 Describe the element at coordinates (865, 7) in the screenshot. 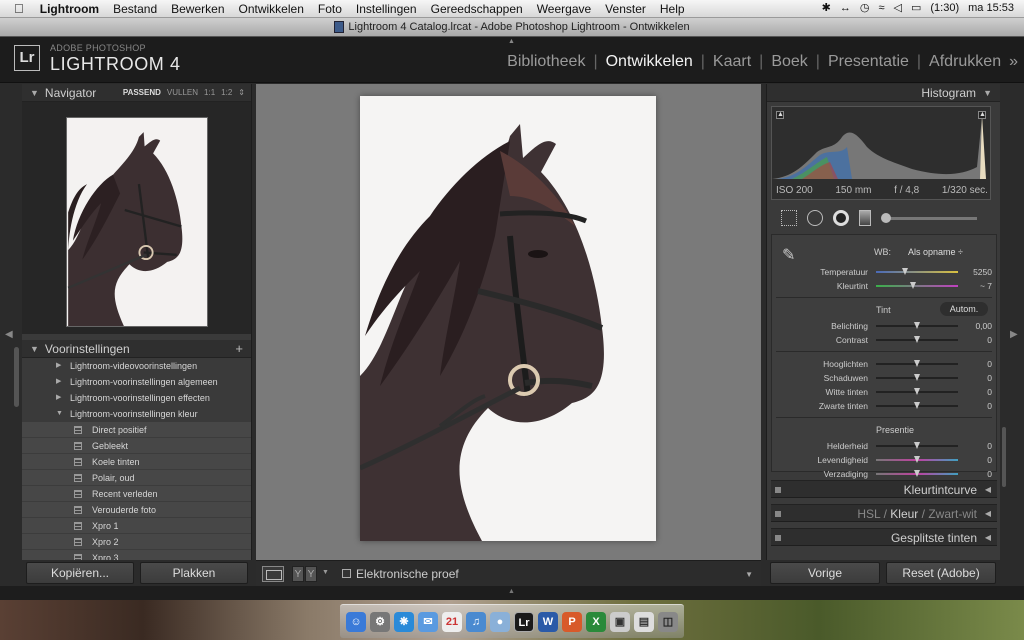

I see `time-machine-icon: ◷` at that location.